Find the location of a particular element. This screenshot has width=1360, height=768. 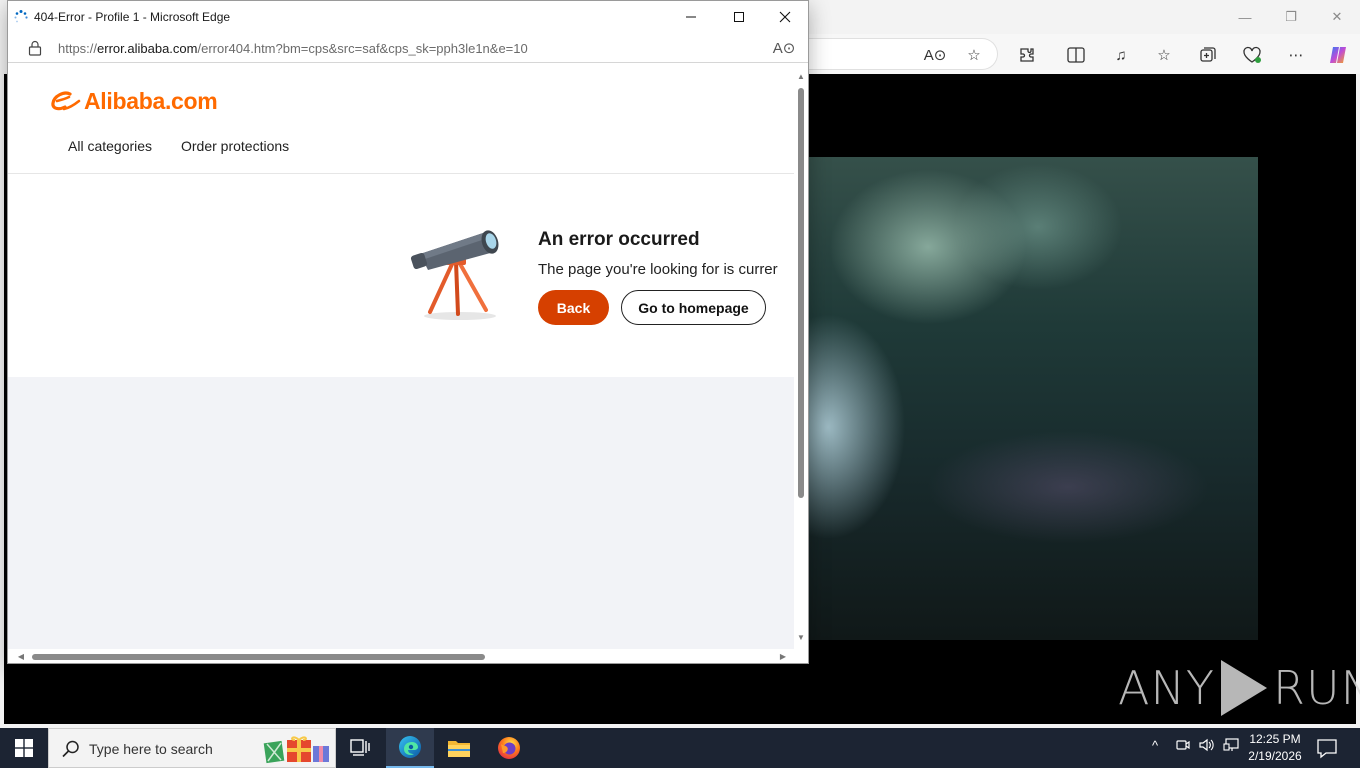

start-button is located at coordinates (24, 748).